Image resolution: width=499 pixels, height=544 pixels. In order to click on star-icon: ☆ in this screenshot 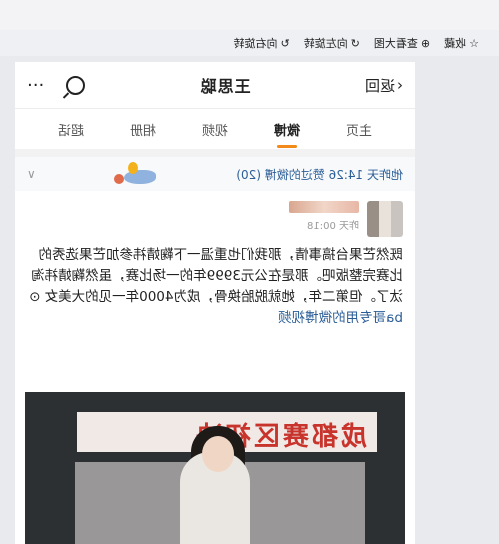, I will do `click(474, 43)`.